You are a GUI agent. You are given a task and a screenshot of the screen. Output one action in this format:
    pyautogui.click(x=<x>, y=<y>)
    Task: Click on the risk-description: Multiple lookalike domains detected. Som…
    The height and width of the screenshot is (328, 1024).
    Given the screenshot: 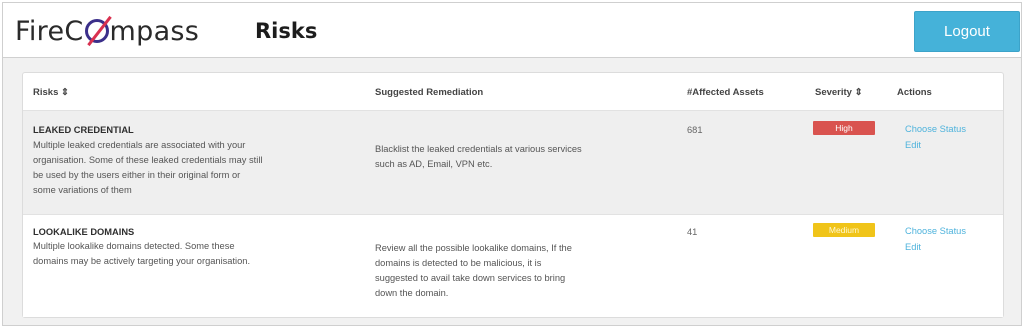 What is the action you would take?
    pyautogui.click(x=183, y=254)
    